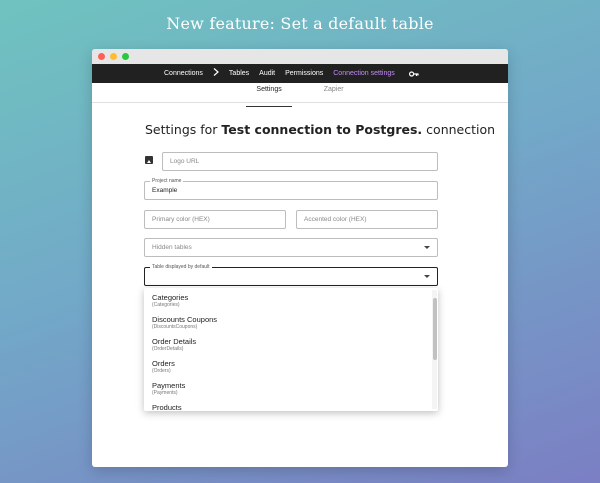 Image resolution: width=600 pixels, height=483 pixels. Describe the element at coordinates (300, 56) in the screenshot. I see `window-titlebar` at that location.